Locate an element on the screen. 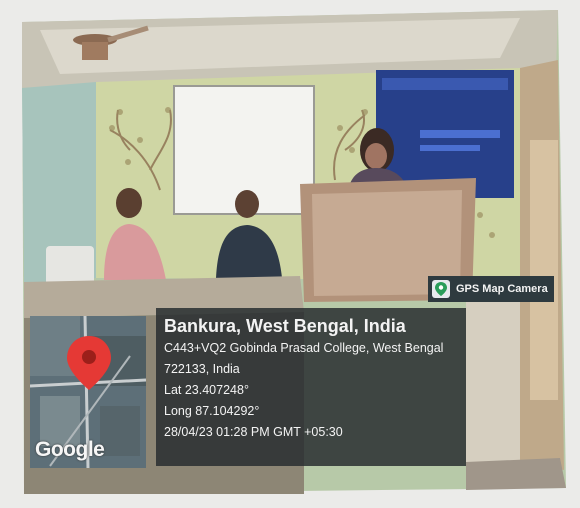 The image size is (580, 508). longitude: Long 87.104292° is located at coordinates (212, 411).